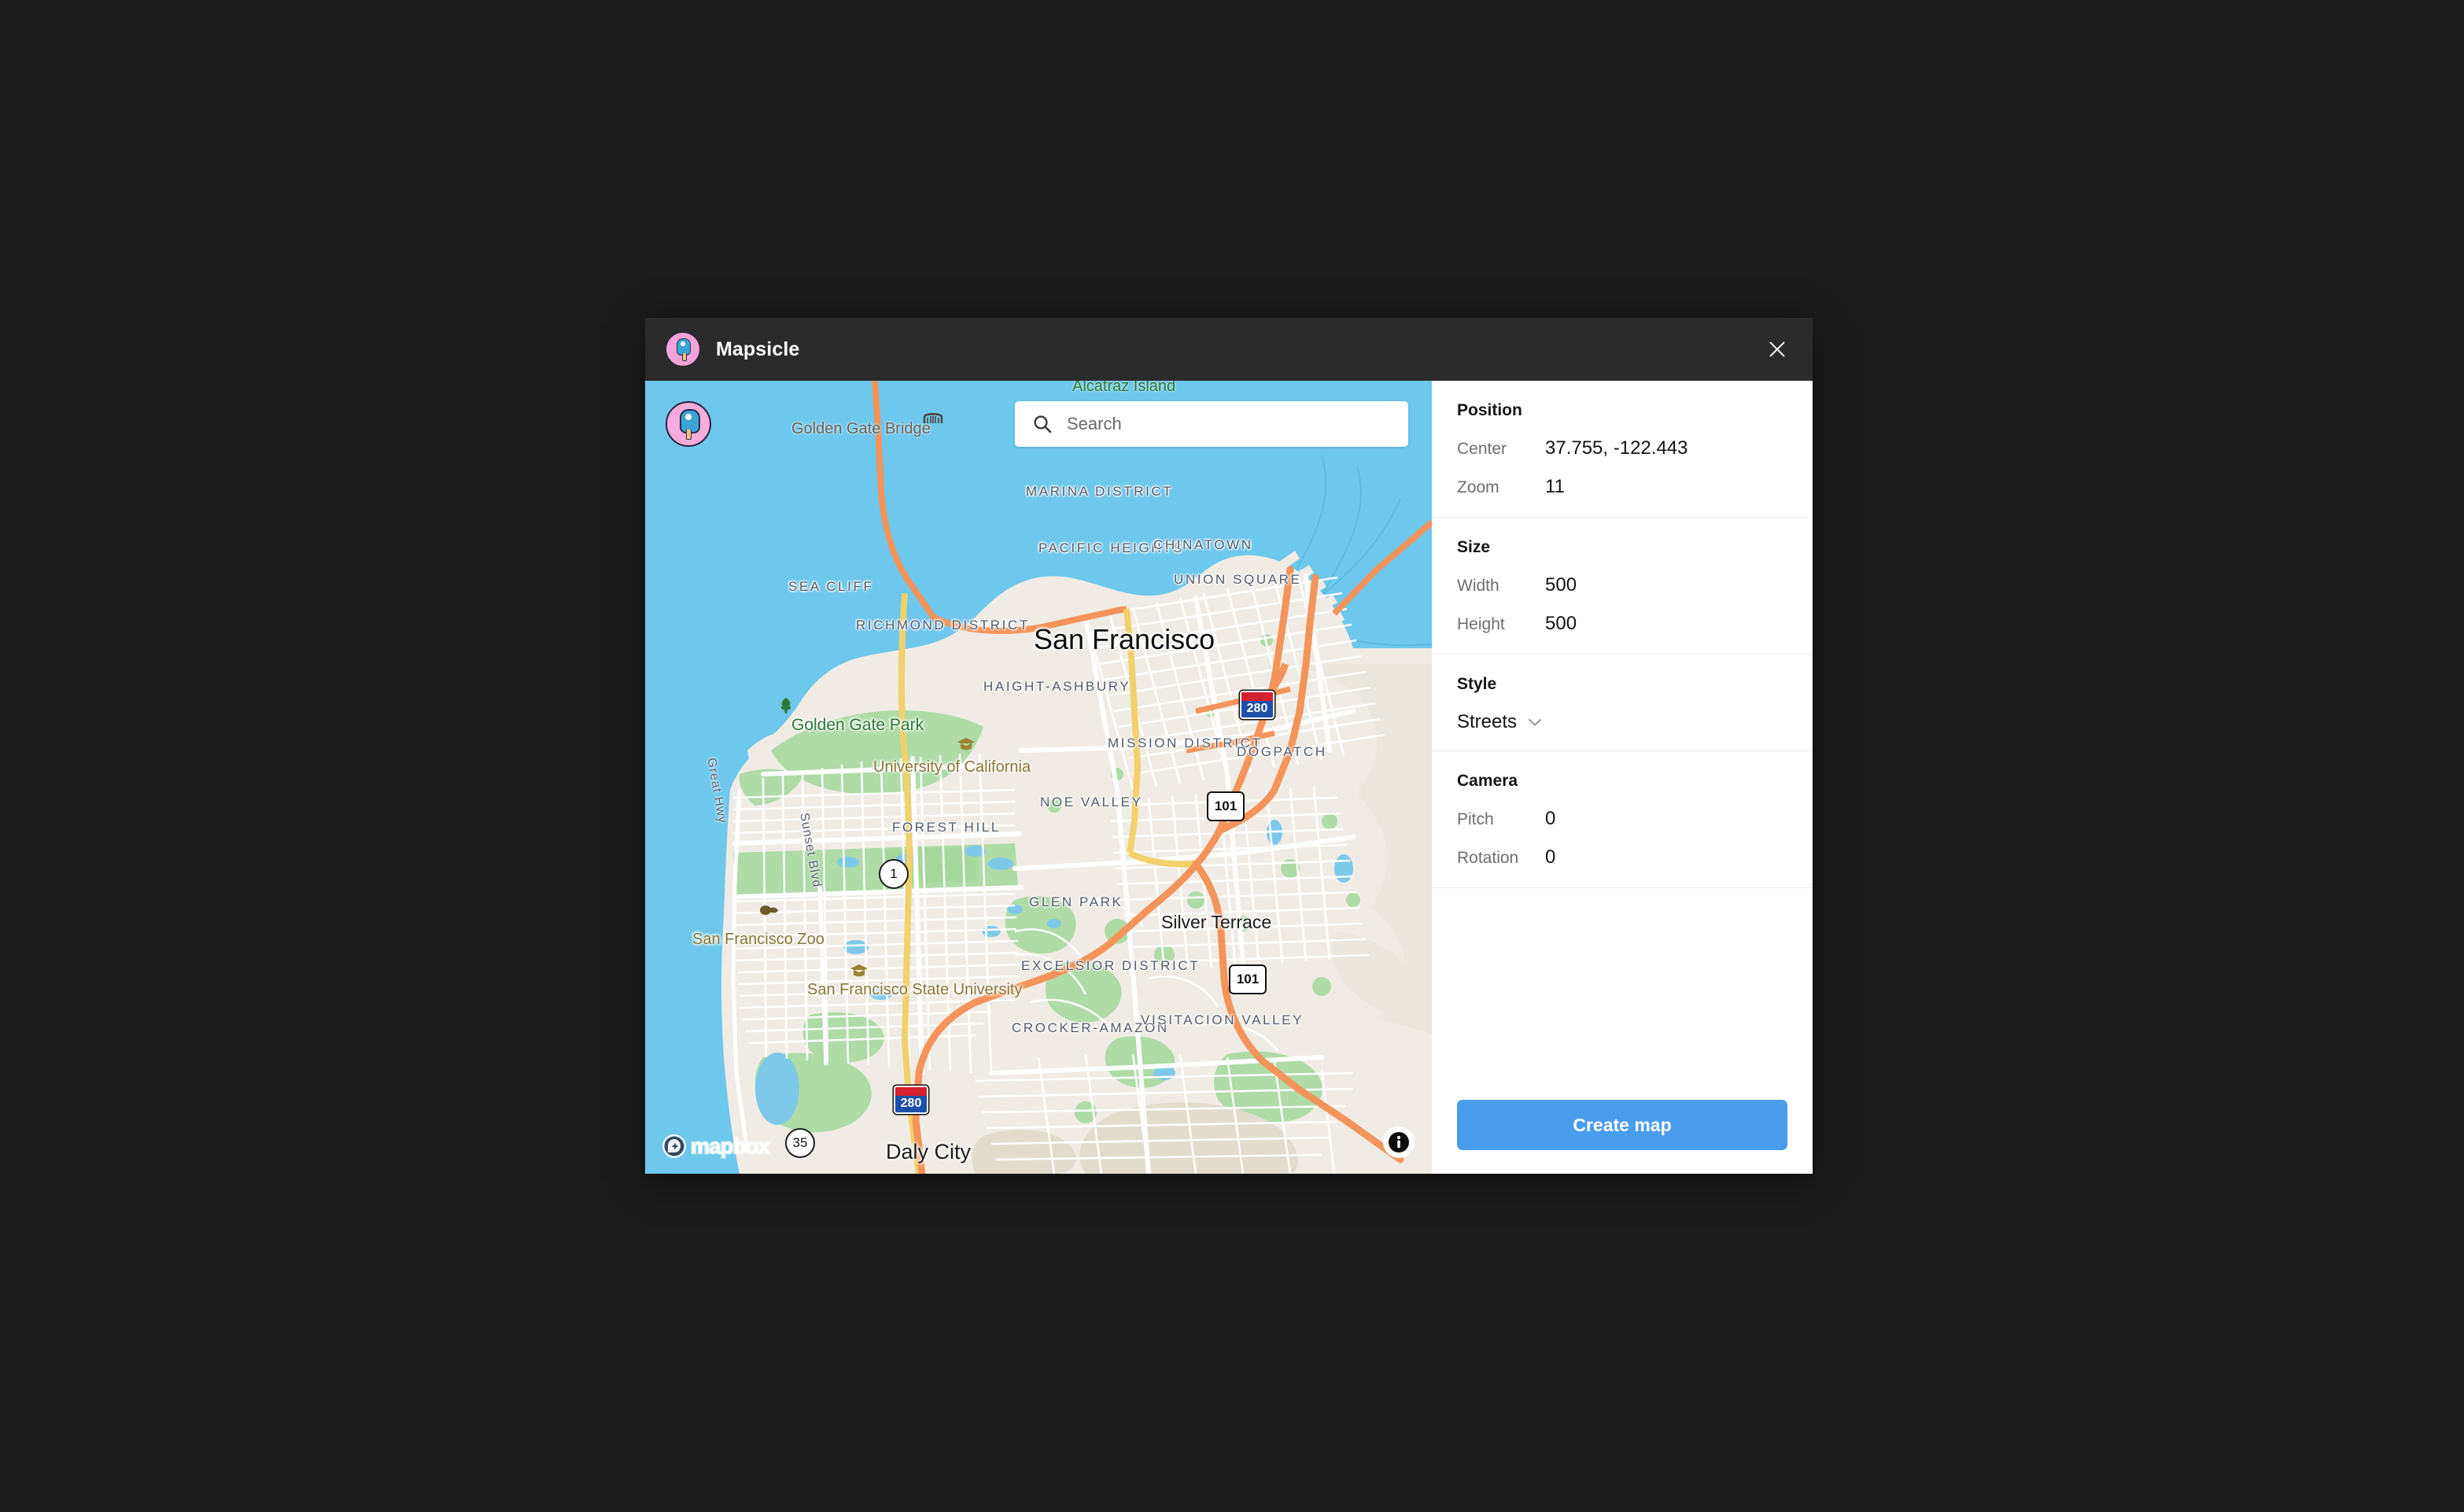 The height and width of the screenshot is (1512, 2464). Describe the element at coordinates (1475, 819) in the screenshot. I see `field-label: Pitch` at that location.